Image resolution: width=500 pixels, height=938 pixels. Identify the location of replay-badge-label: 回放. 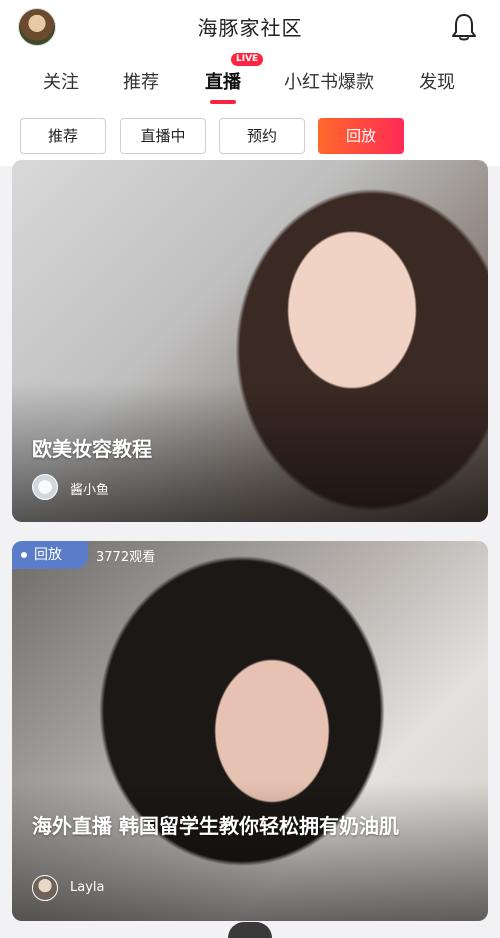
(48, 555).